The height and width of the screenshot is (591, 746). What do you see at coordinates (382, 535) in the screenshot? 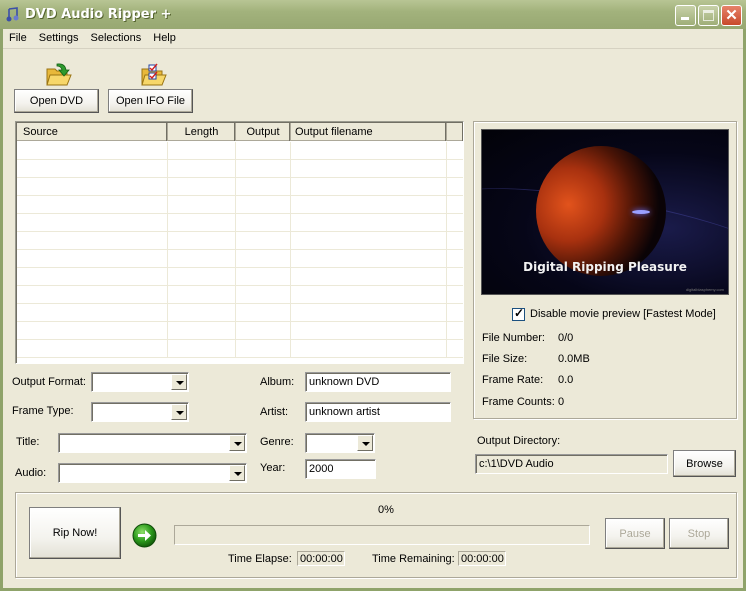
I see `progress-bar` at bounding box center [382, 535].